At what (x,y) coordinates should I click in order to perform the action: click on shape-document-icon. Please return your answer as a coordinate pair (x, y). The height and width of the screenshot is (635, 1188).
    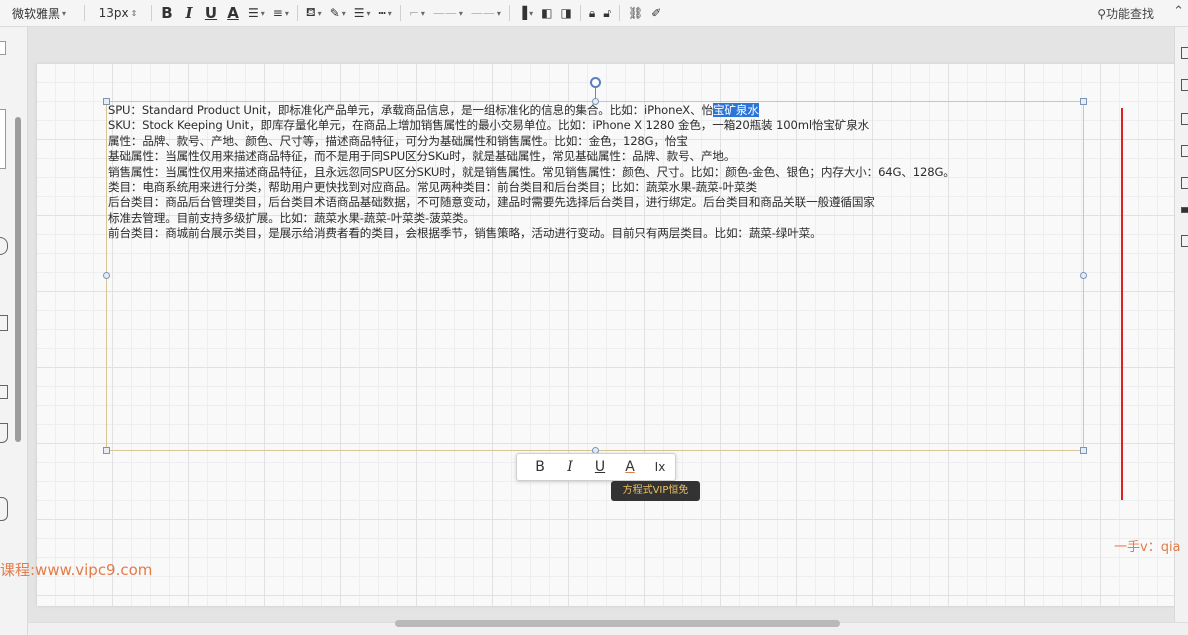
    Looking at the image, I should click on (4, 433).